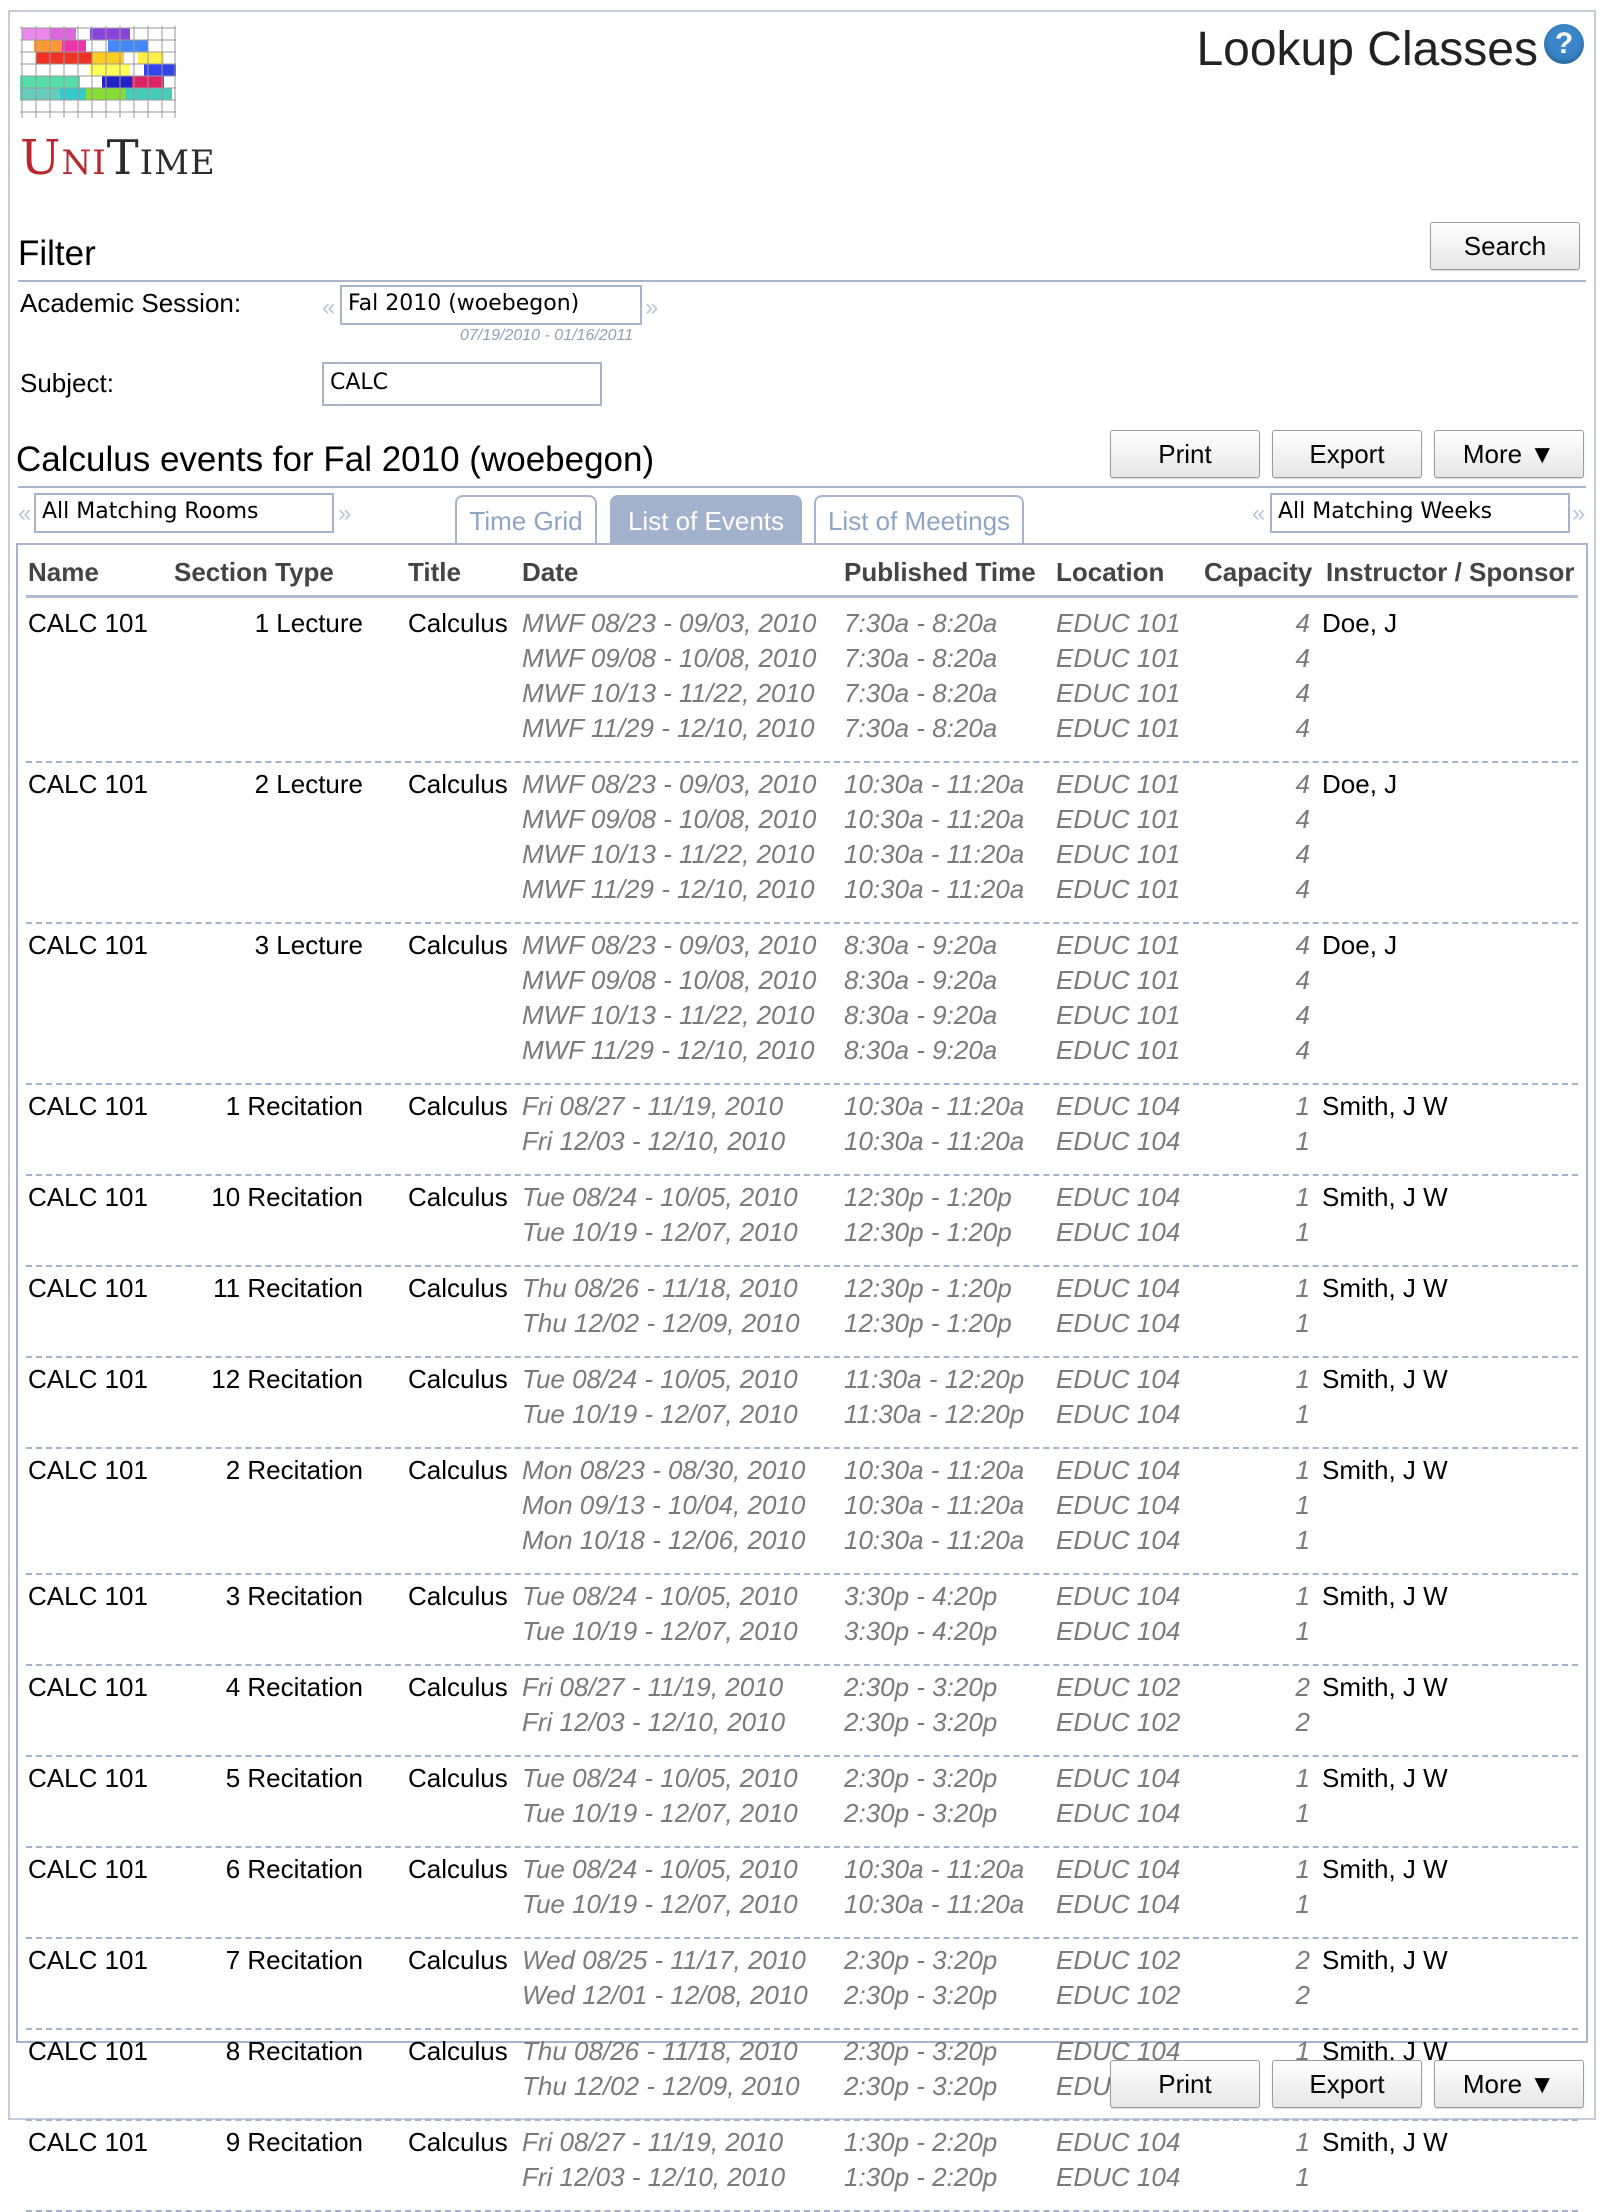 This screenshot has height=2212, width=1604. I want to click on meeting-date: Wed 08/25 - 11/17, 2010, so click(664, 1960).